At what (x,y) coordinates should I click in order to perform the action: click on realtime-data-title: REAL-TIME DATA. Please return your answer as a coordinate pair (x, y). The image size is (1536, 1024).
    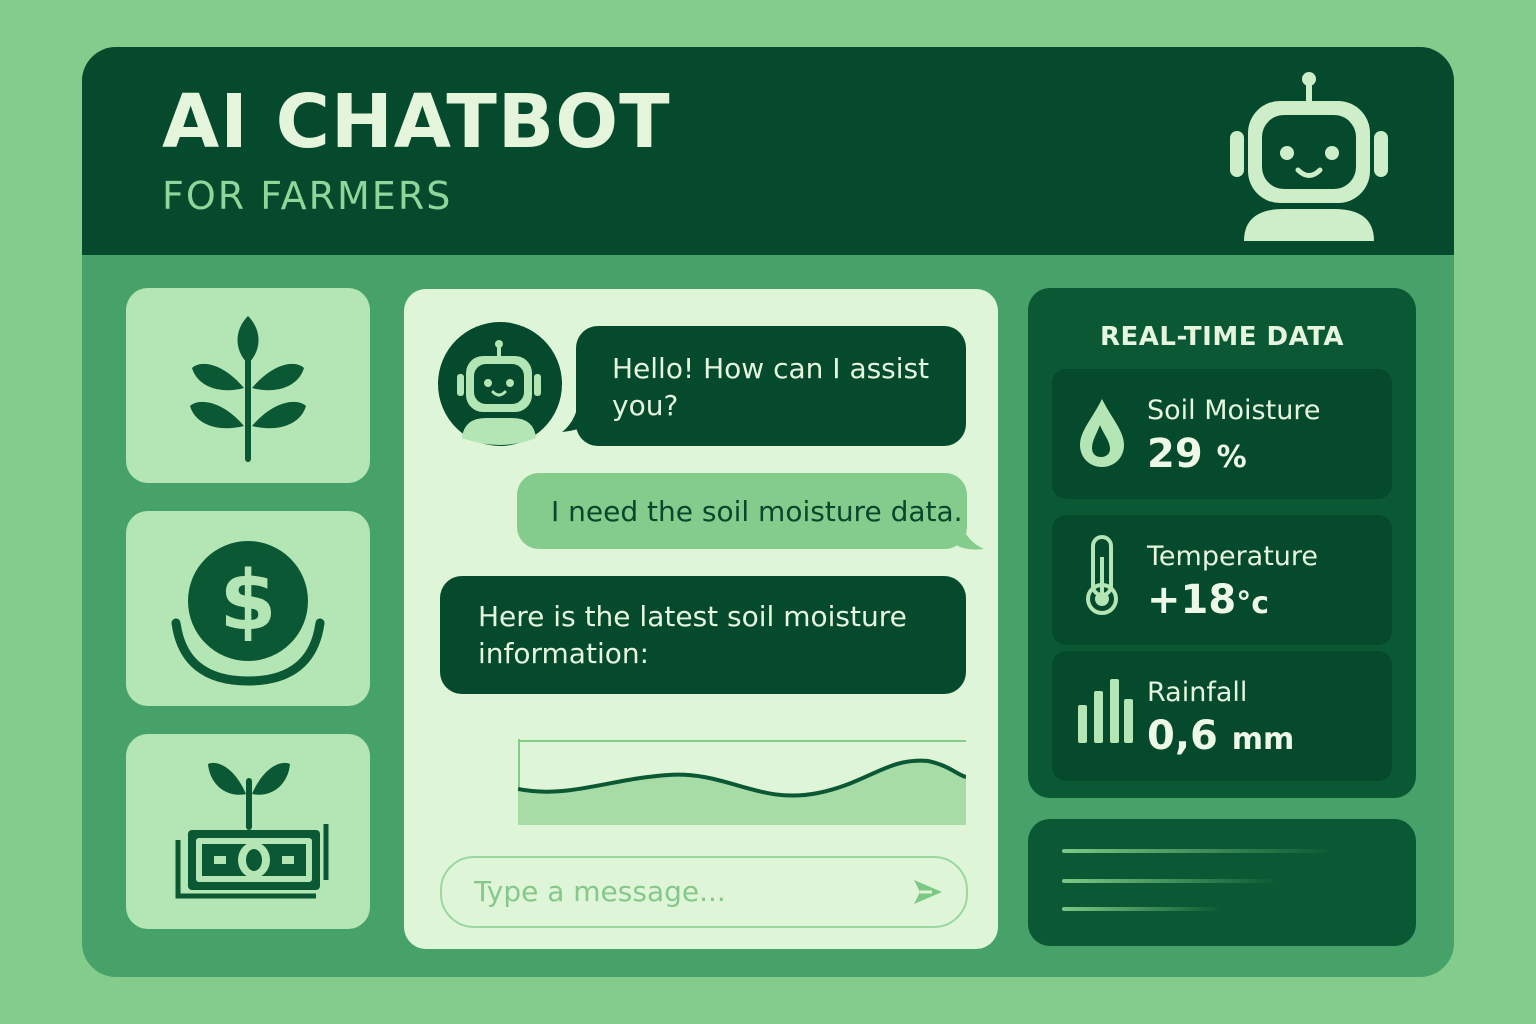
    Looking at the image, I should click on (1222, 337).